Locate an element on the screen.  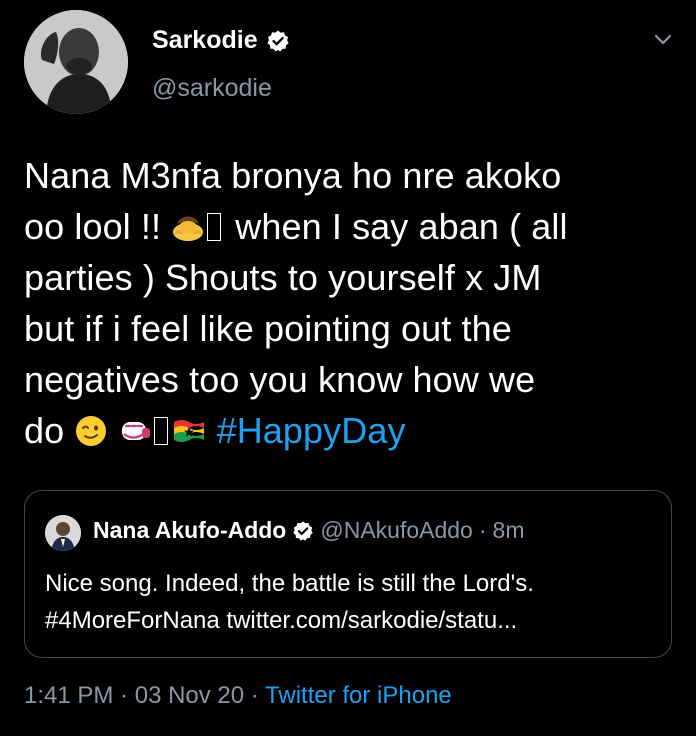
verified-badge-icon is located at coordinates (278, 41).